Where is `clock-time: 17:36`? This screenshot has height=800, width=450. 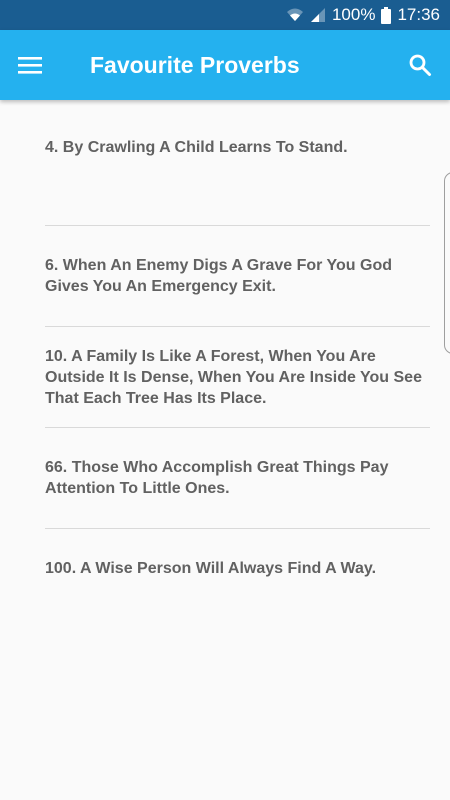
clock-time: 17:36 is located at coordinates (418, 14).